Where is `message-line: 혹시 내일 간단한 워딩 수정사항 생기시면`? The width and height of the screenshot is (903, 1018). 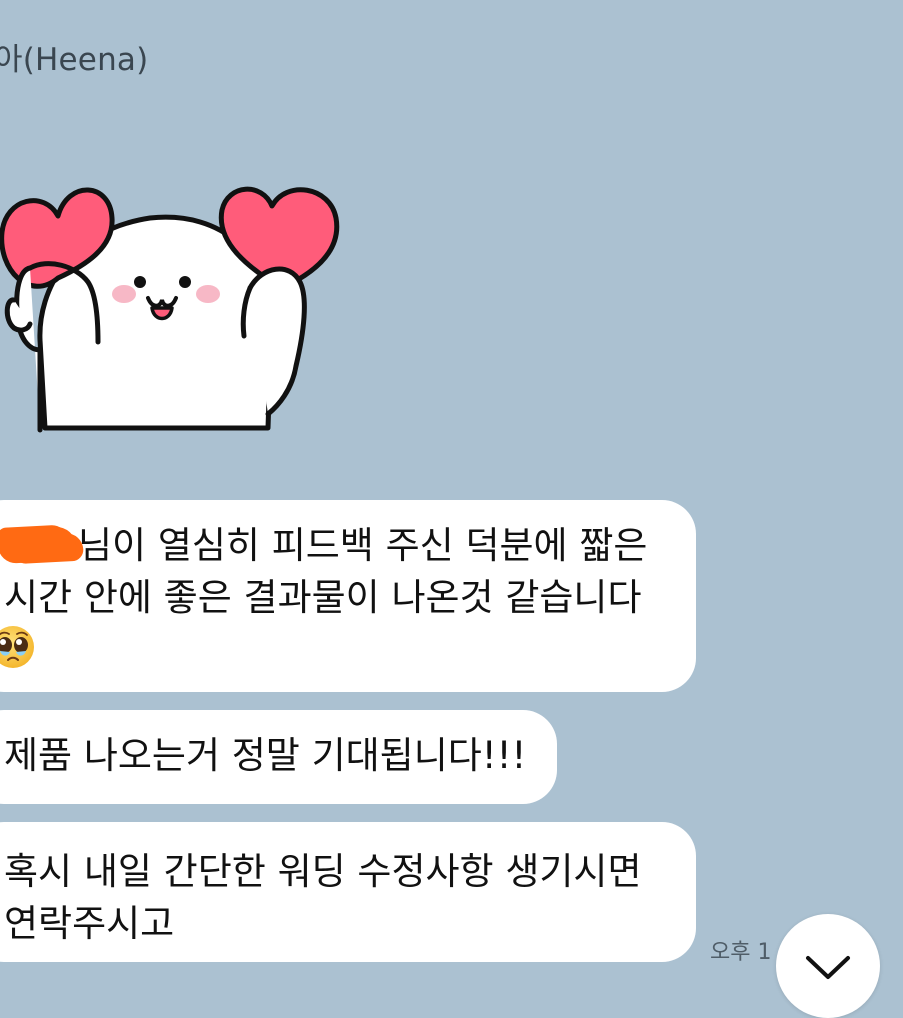 message-line: 혹시 내일 간단한 워딩 수정사항 생기시면 is located at coordinates (323, 871).